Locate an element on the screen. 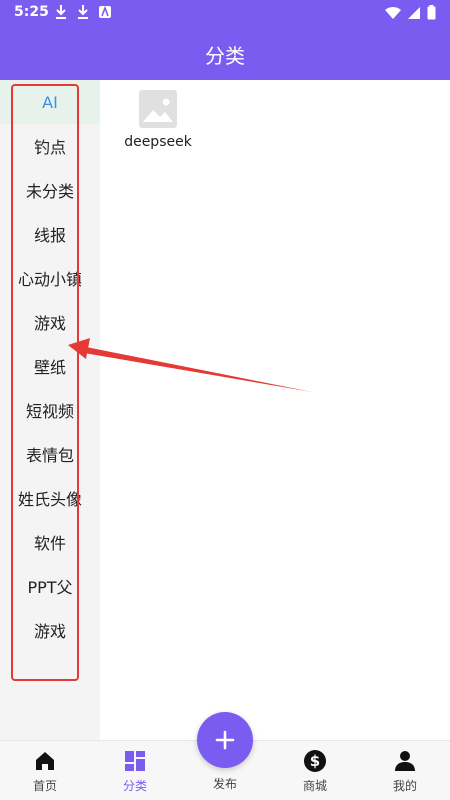 Image resolution: width=450 pixels, height=800 pixels. wifi-icon is located at coordinates (393, 12).